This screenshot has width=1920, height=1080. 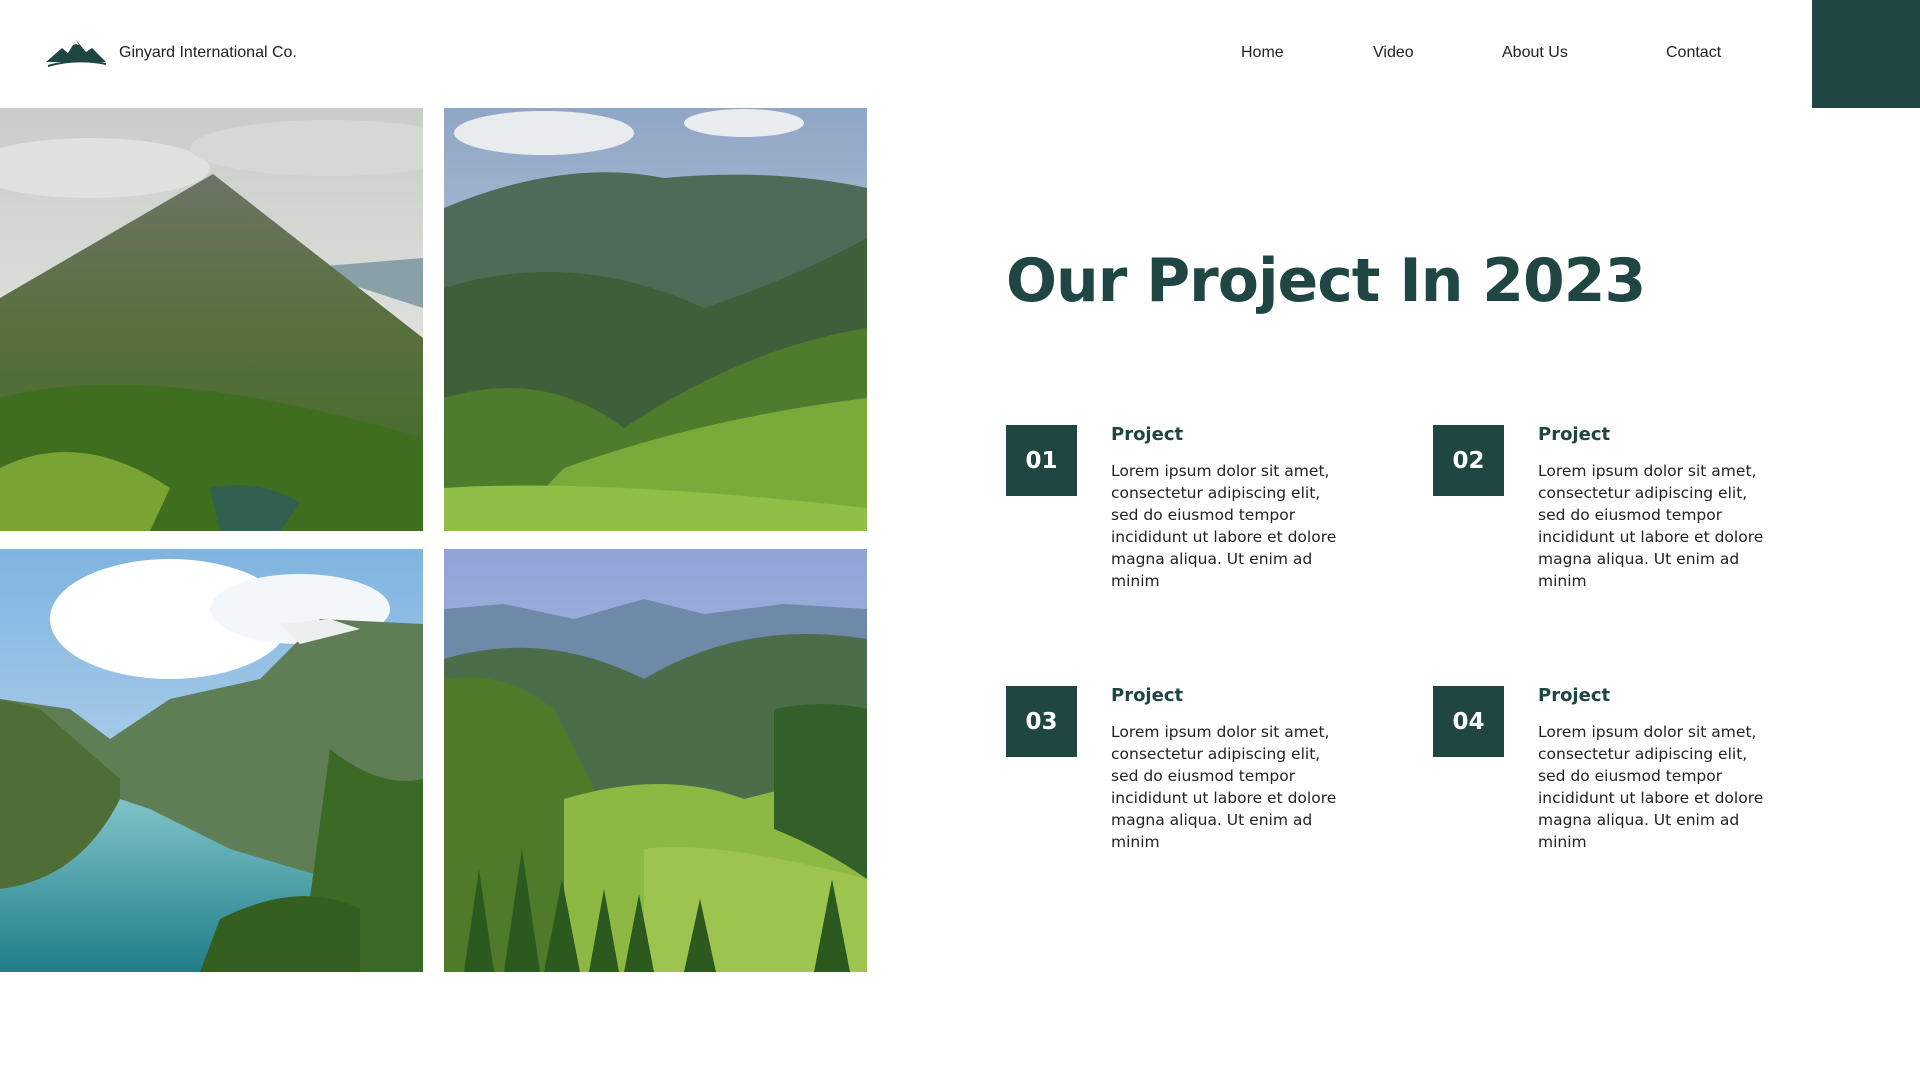 What do you see at coordinates (1866, 54) in the screenshot?
I see `corner-accent-block` at bounding box center [1866, 54].